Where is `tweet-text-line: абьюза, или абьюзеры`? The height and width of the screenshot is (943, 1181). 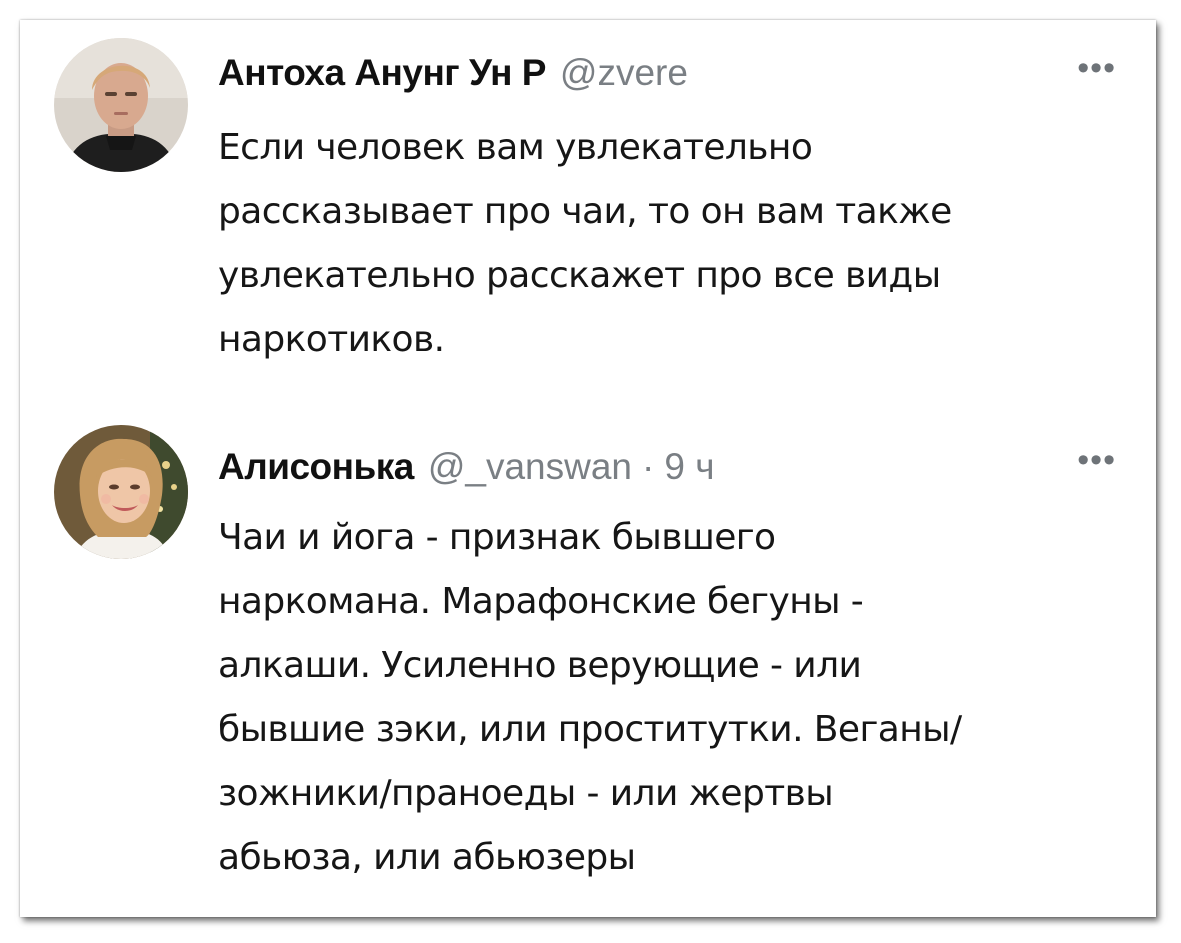
tweet-text-line: абьюза, или абьюзеры is located at coordinates (427, 857).